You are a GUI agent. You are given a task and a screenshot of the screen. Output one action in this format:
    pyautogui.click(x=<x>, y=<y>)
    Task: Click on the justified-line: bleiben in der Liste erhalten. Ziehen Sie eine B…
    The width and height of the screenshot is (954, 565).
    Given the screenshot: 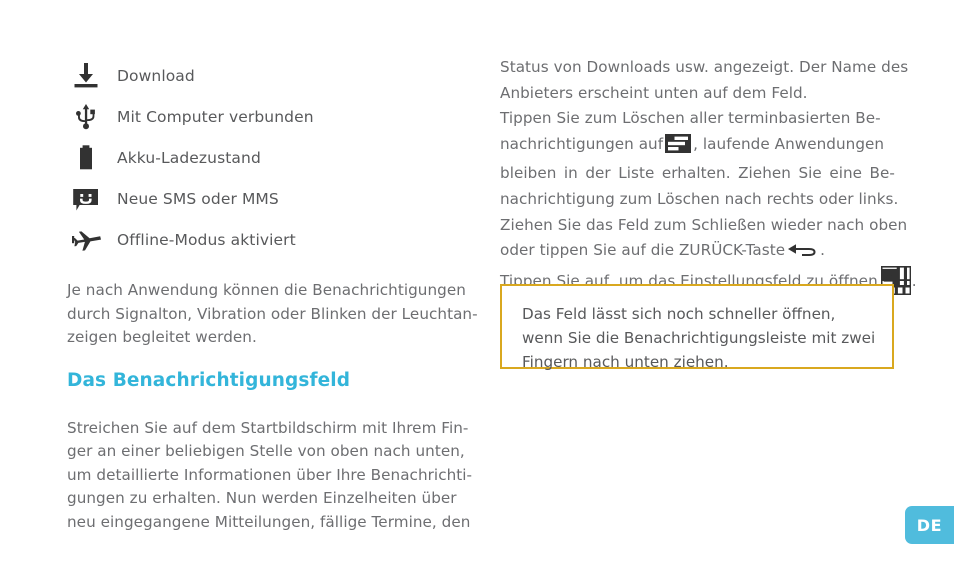 What is the action you would take?
    pyautogui.click(x=697, y=174)
    